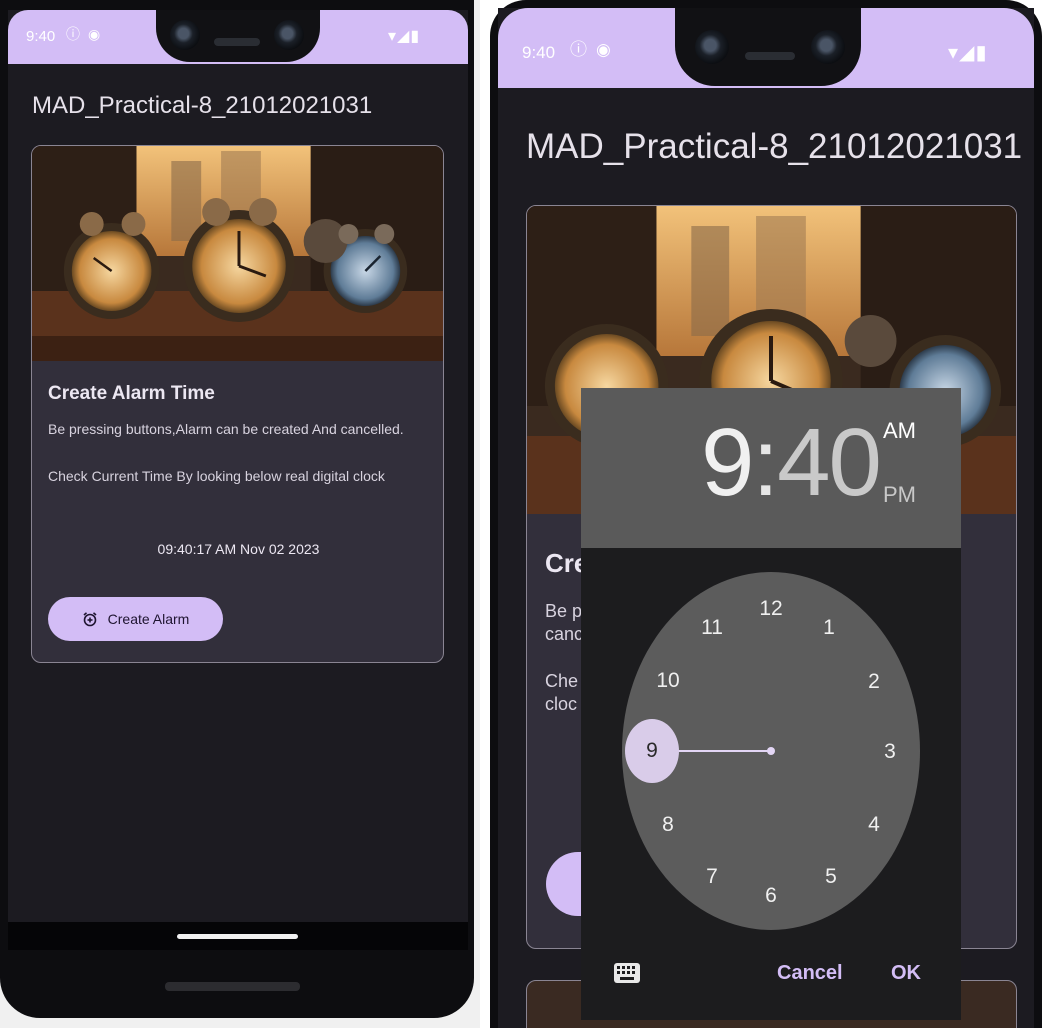 The image size is (1042, 1028). What do you see at coordinates (712, 877) in the screenshot?
I see `dial-number-7: 7` at bounding box center [712, 877].